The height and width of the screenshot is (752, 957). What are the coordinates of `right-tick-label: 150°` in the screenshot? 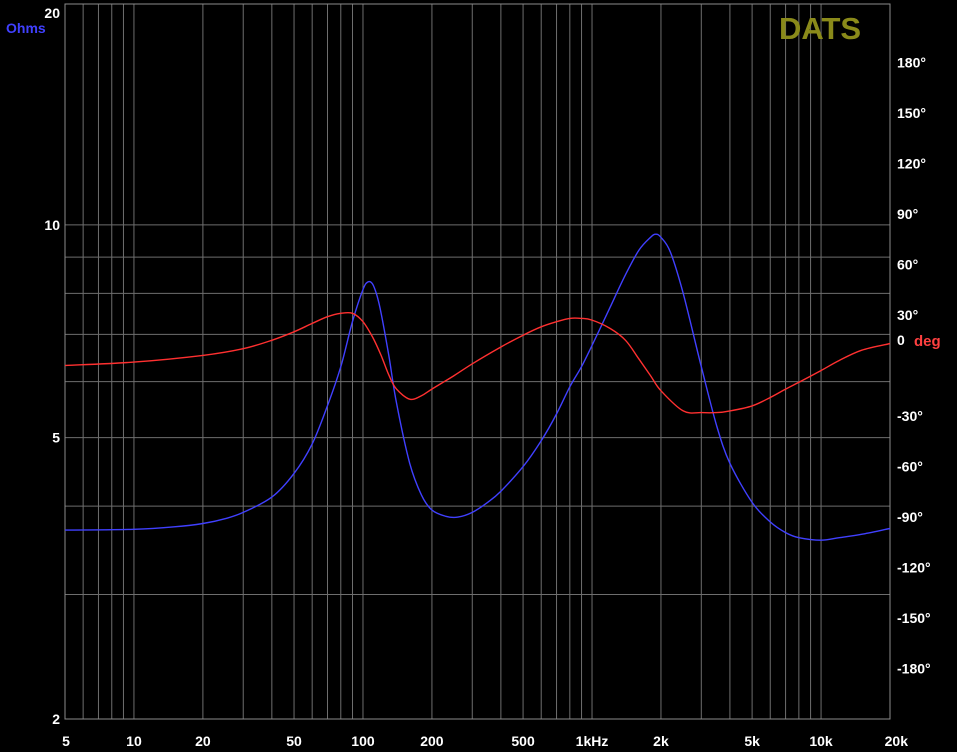 It's located at (911, 113).